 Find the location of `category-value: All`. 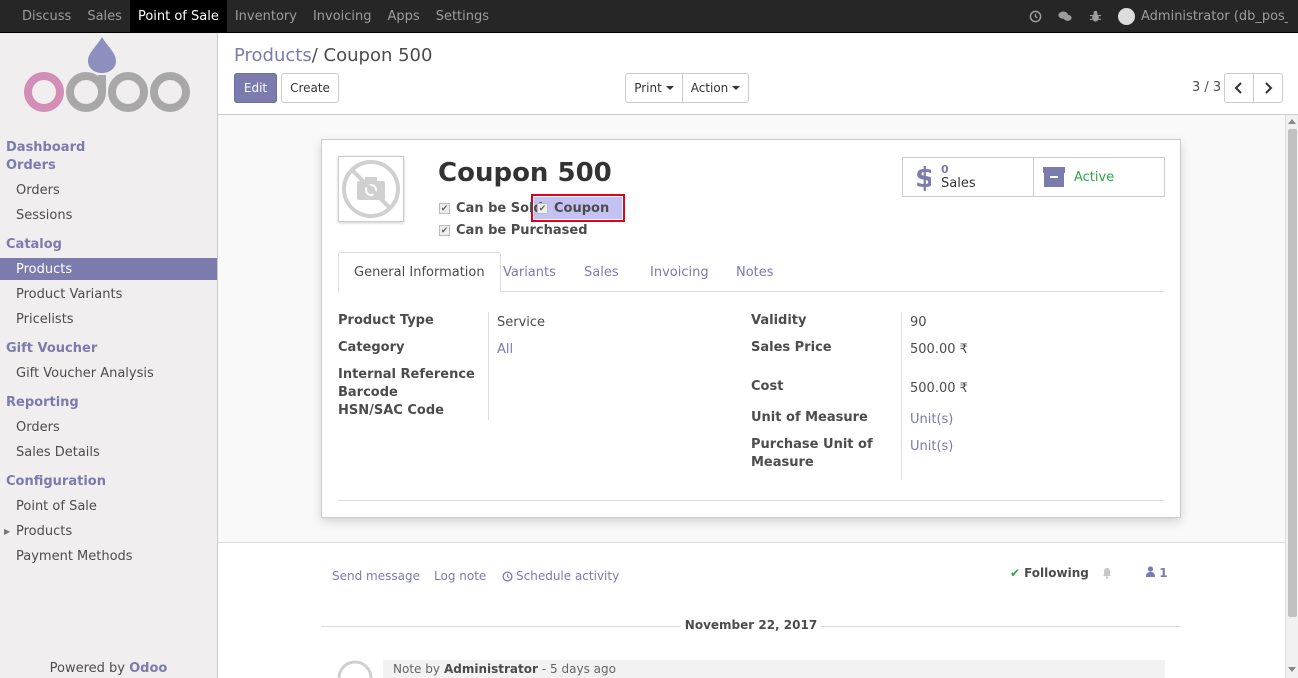

category-value: All is located at coordinates (505, 349).